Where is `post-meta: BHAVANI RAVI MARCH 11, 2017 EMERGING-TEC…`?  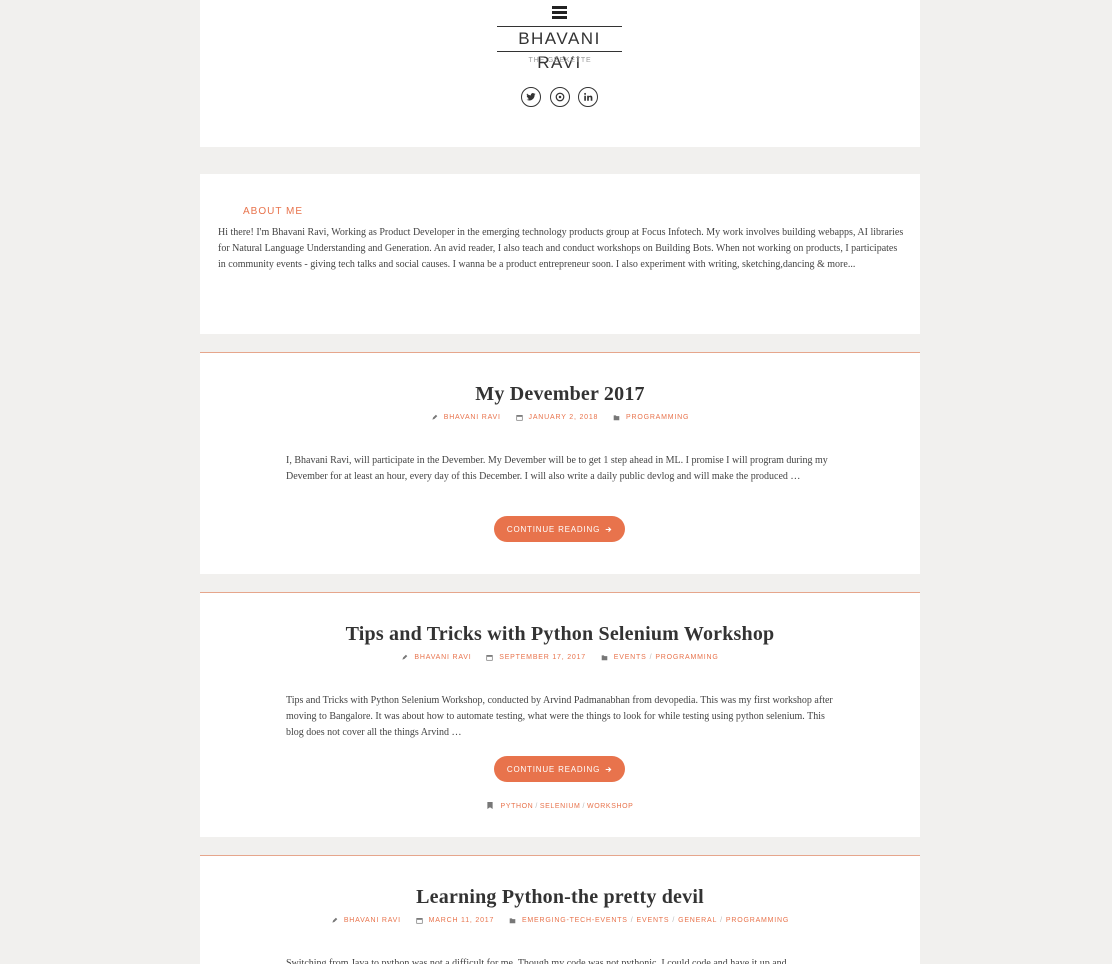 post-meta: BHAVANI RAVI MARCH 11, 2017 EMERGING-TEC… is located at coordinates (560, 921).